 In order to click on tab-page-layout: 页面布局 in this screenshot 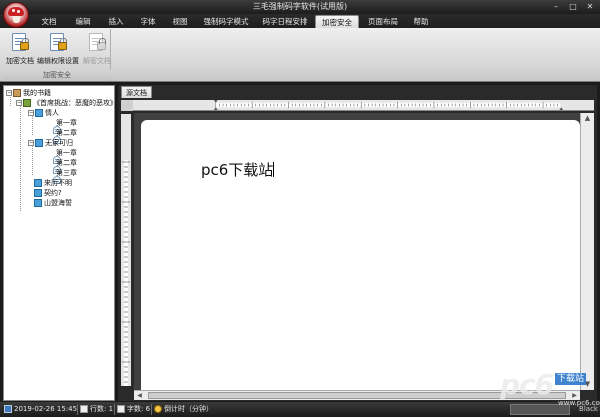, I will do `click(383, 21)`.